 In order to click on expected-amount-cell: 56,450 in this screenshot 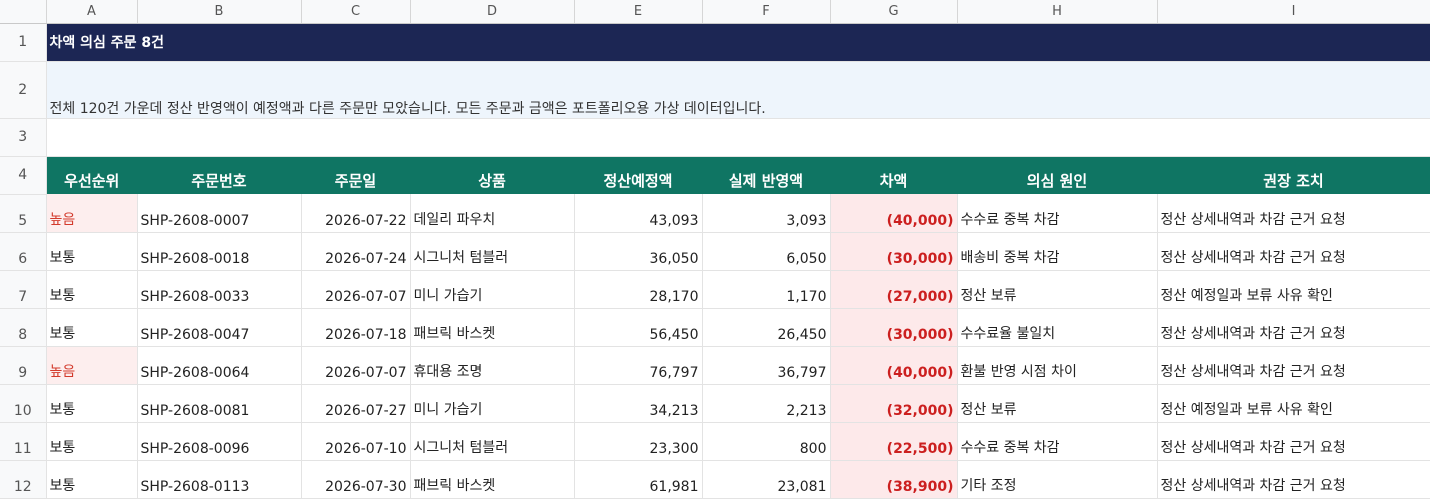, I will do `click(638, 327)`.